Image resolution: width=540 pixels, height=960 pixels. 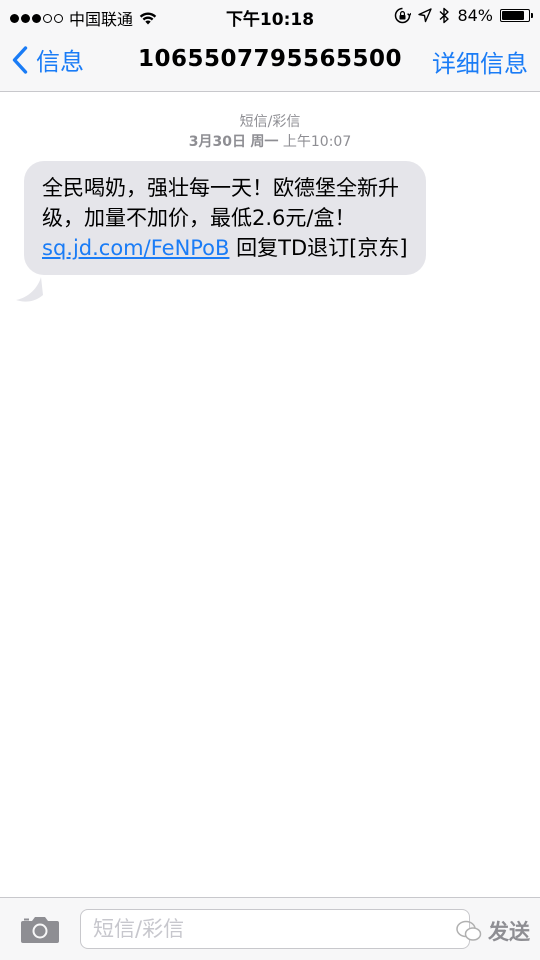 I want to click on navigation-bar: 信息 1065507795565500 详细信息, so click(x=270, y=61).